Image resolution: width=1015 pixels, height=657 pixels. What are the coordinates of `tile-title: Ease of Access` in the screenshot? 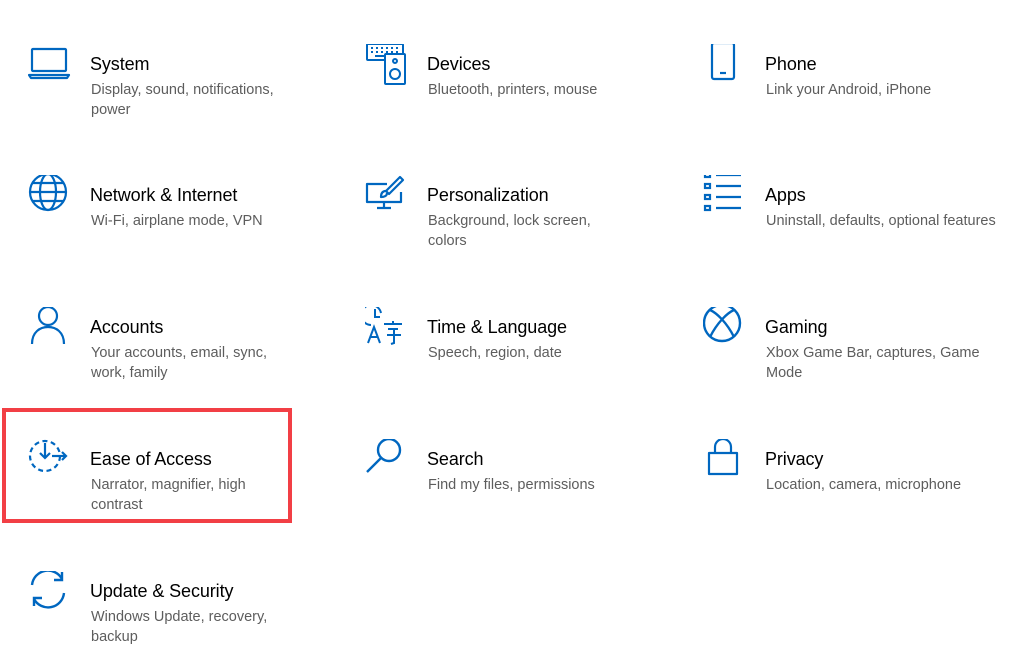 It's located at (151, 459).